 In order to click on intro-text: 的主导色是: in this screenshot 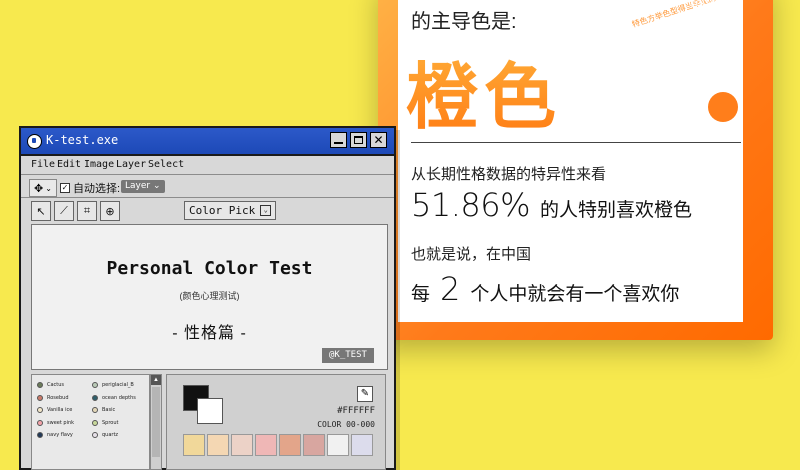, I will do `click(464, 22)`.